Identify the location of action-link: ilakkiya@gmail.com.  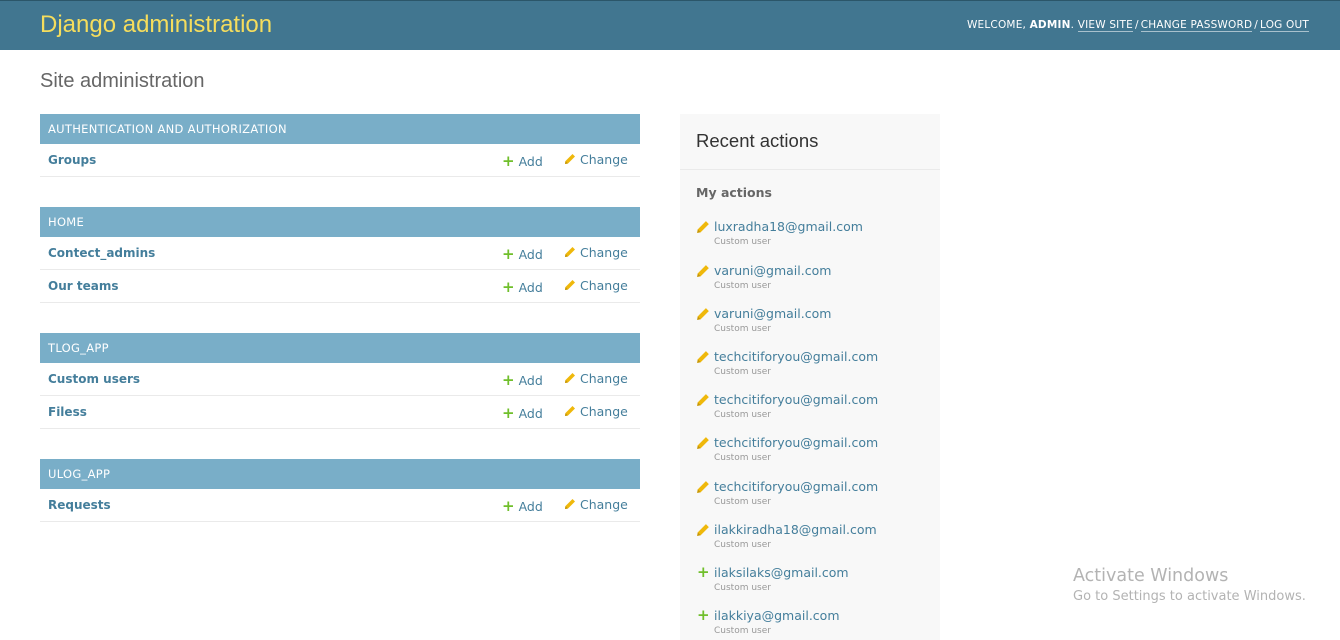
(777, 615).